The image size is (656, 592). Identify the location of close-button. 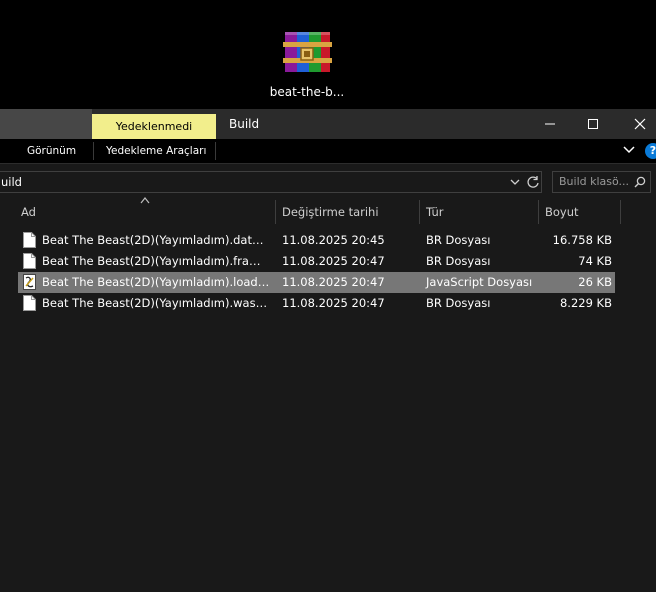
(636, 124).